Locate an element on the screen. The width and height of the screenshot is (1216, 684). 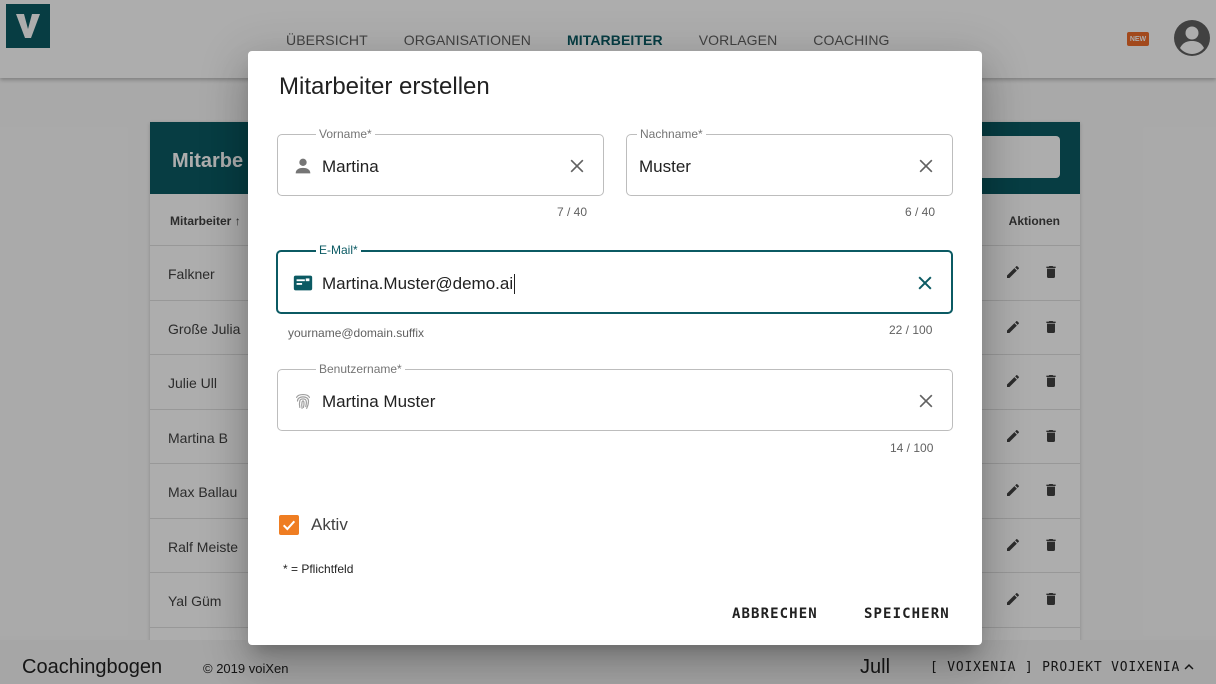
firstname-value: Martina is located at coordinates (350, 166).